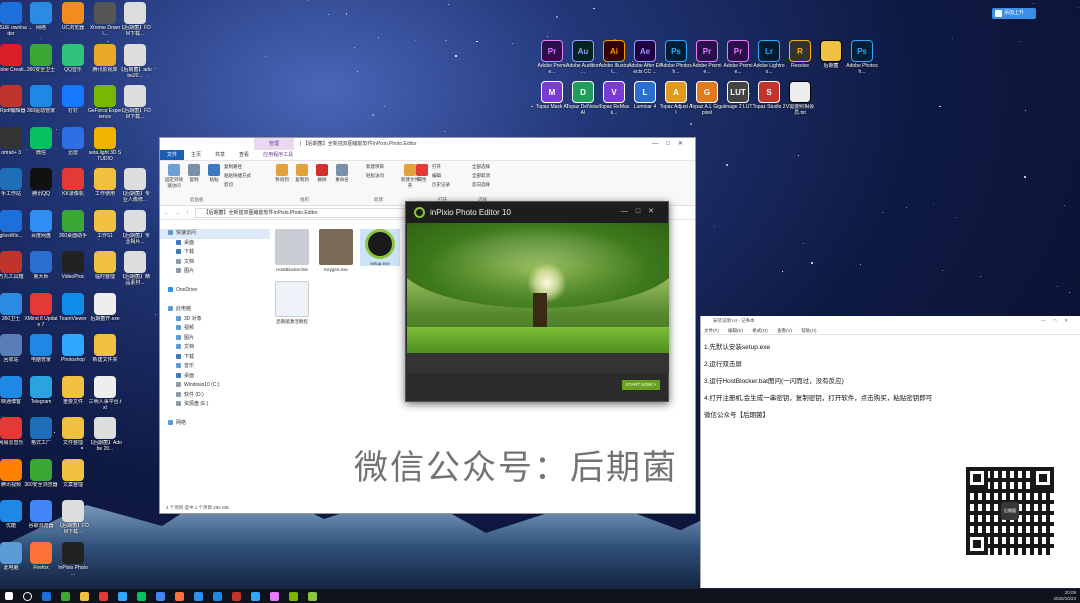 This screenshot has width=1080, height=603. Describe the element at coordinates (481, 167) in the screenshot. I see `ribbon-button: 全部选择` at that location.